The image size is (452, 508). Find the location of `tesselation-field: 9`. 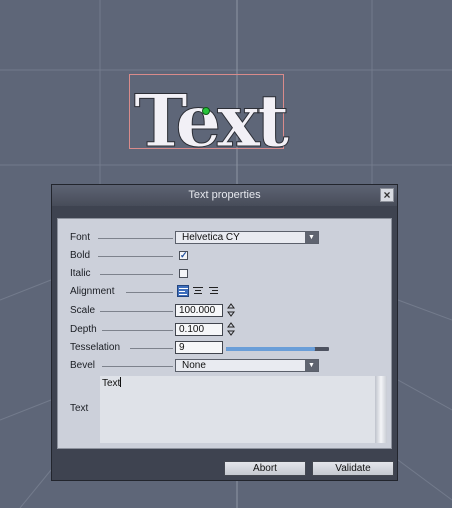

tesselation-field: 9 is located at coordinates (199, 347).